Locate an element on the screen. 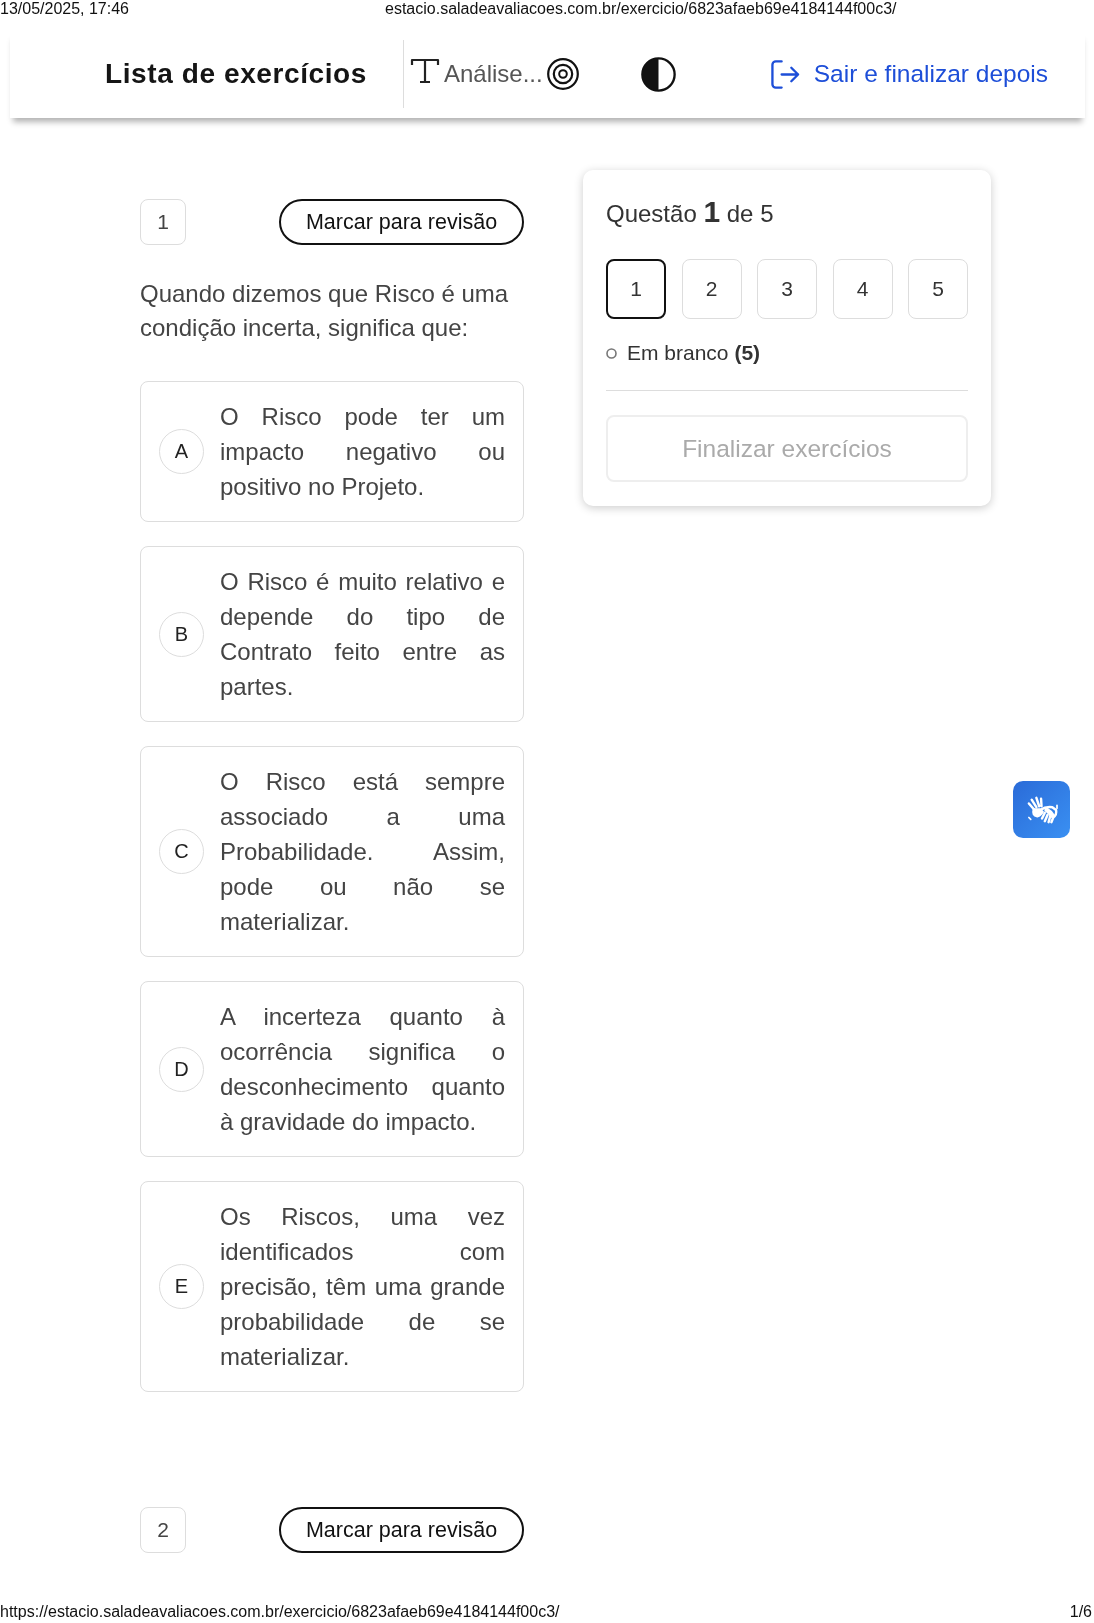 Image resolution: width=1094 pixels, height=1623 pixels. question-nav-button: 5 is located at coordinates (938, 289).